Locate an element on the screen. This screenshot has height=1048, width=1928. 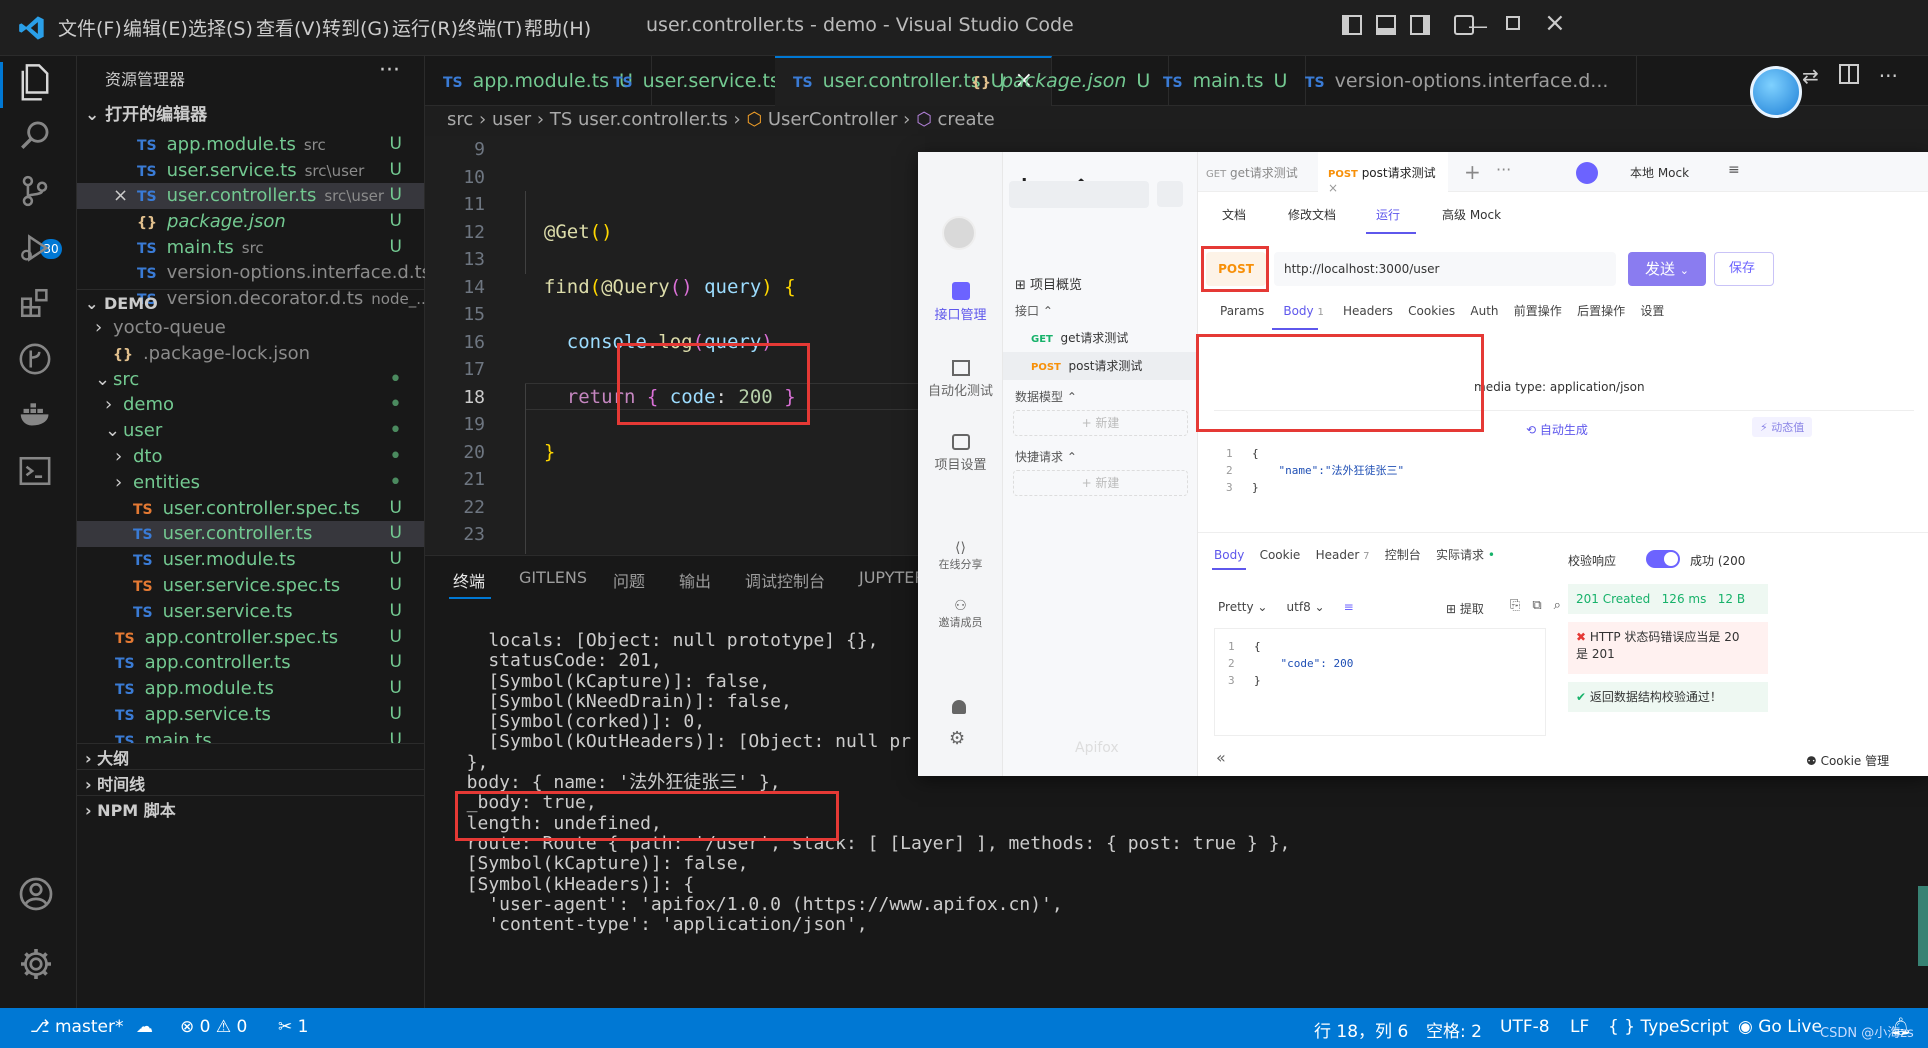
tree-item: › entities • is located at coordinates (250, 483).